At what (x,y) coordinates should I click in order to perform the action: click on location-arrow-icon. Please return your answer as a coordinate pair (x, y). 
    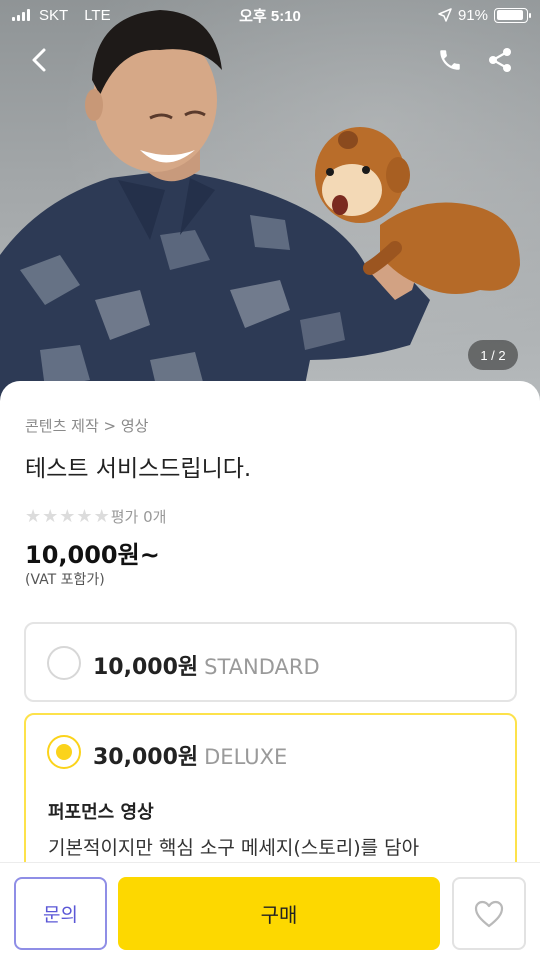
    Looking at the image, I should click on (445, 15).